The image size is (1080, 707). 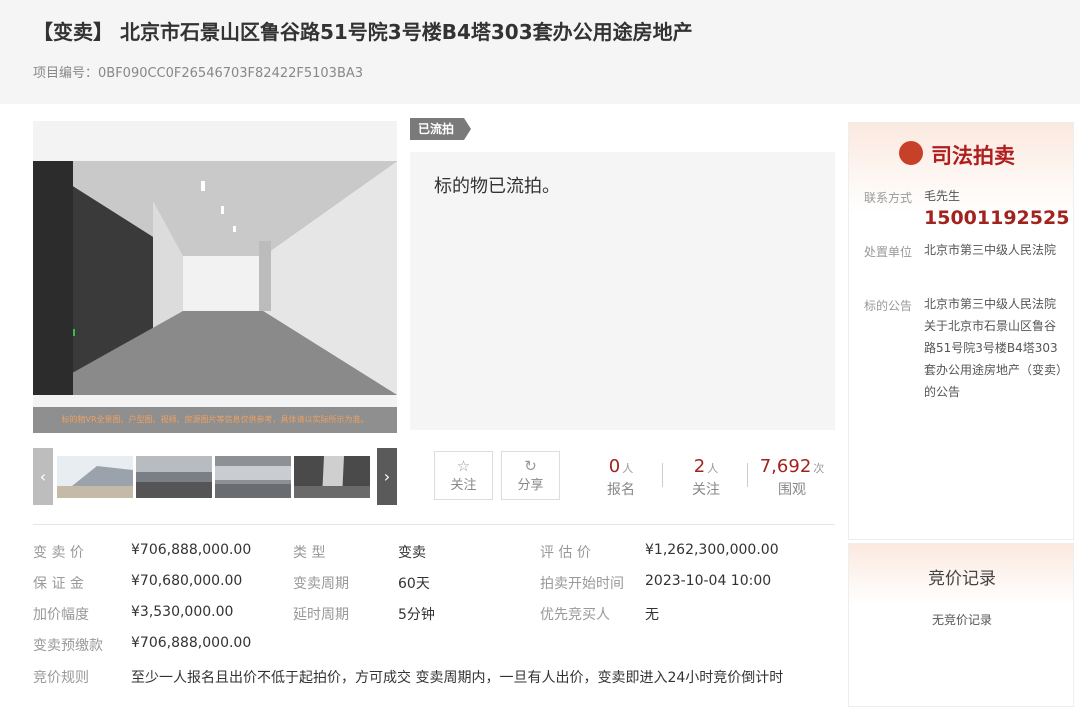 I want to click on page-title: 【变卖】 北京市石景山区鲁谷路51号院3号楼B4塔303套办公用途房地产, so click(x=363, y=32).